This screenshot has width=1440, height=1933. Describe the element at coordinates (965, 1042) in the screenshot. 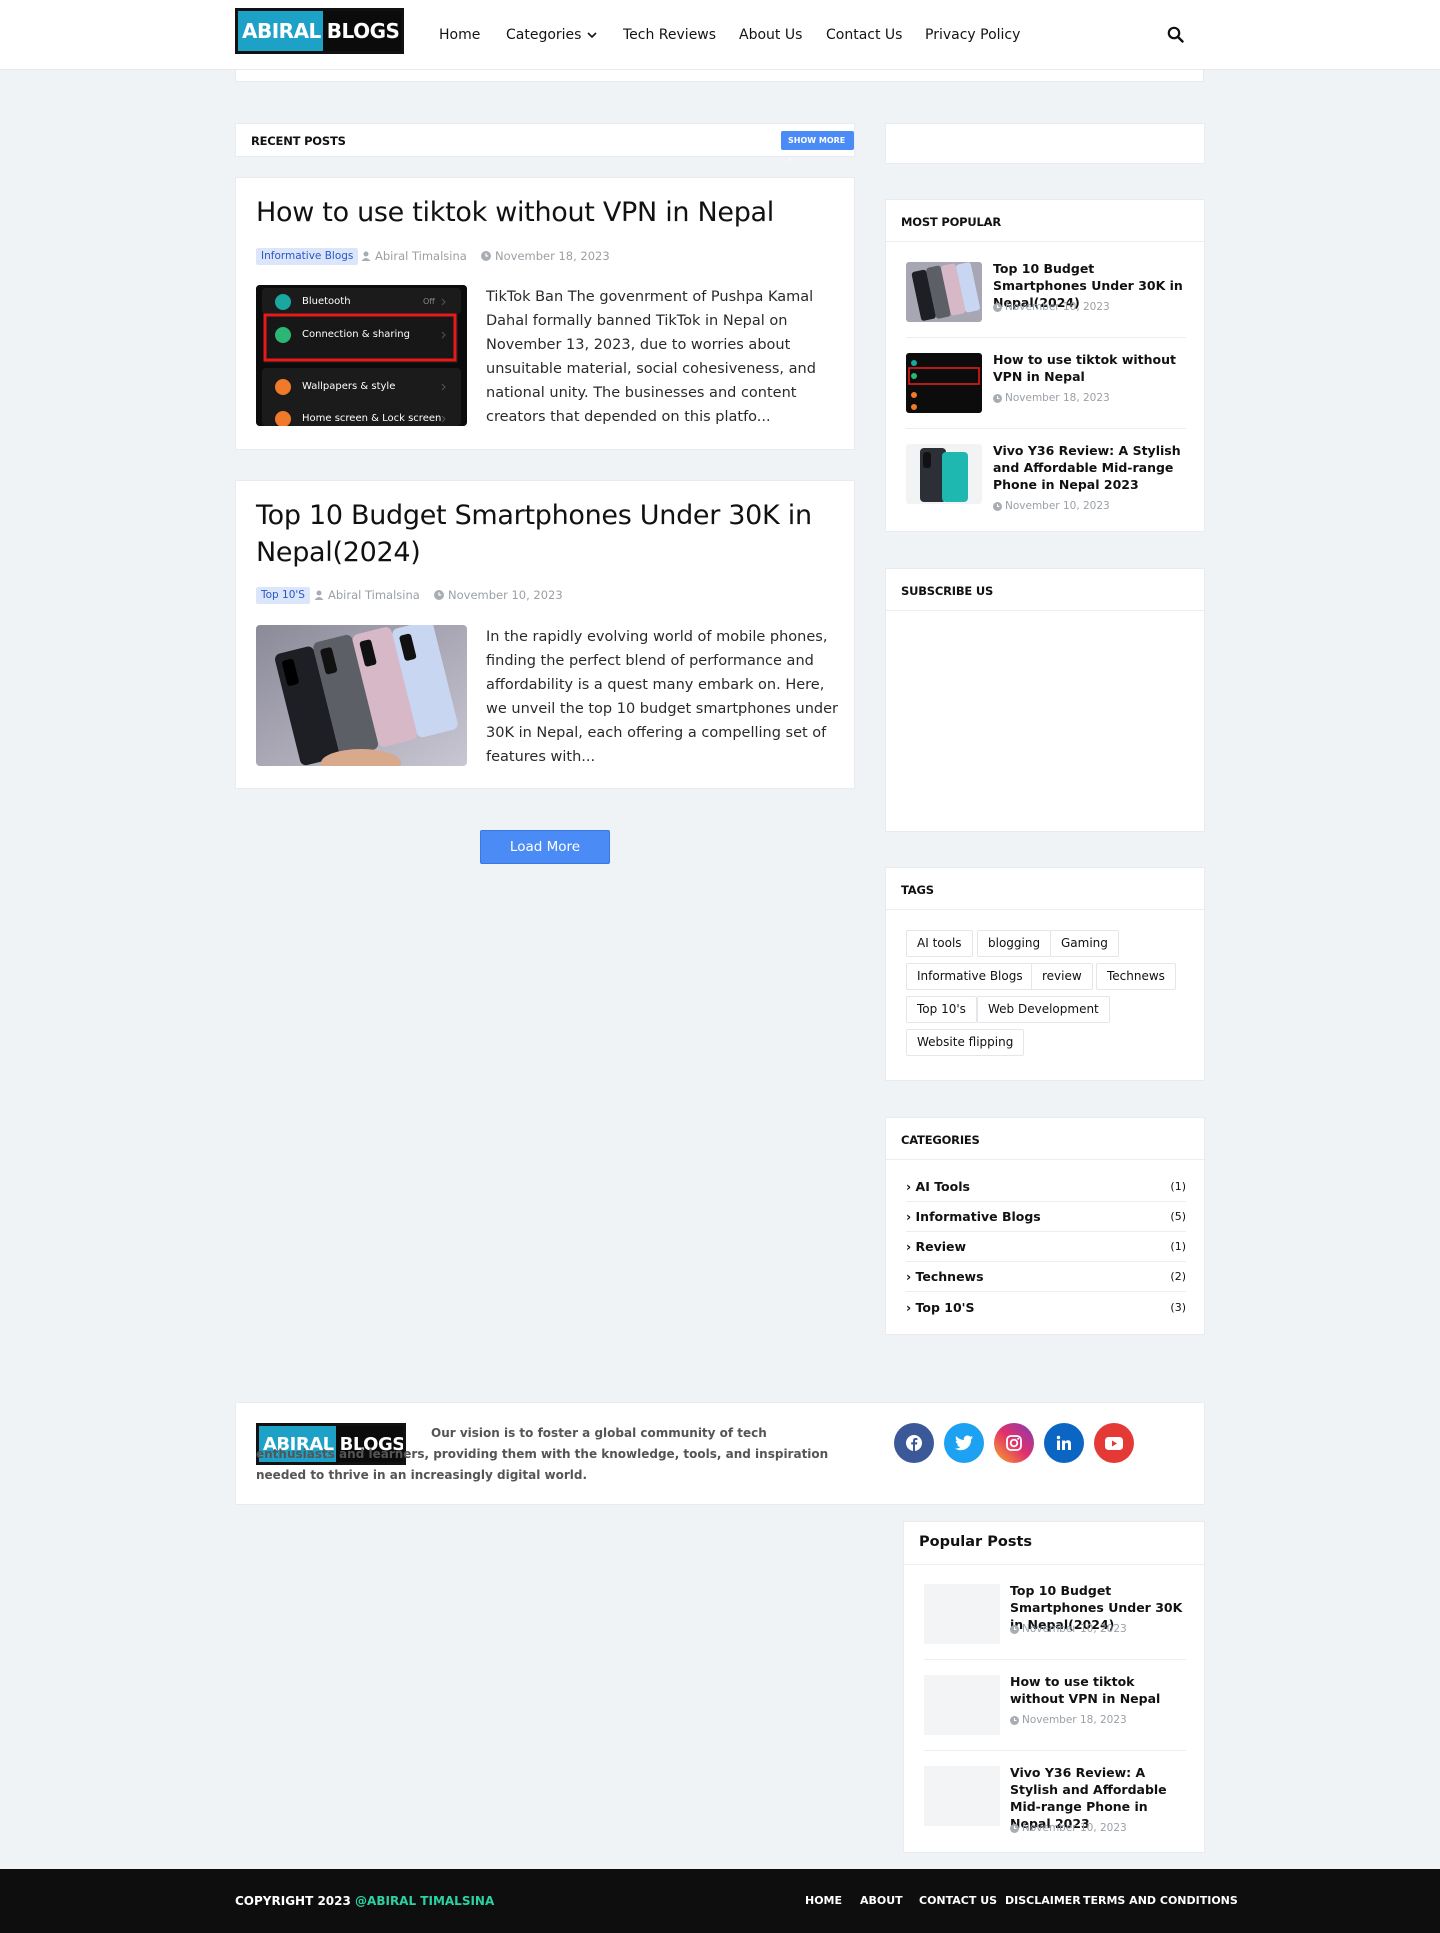

I see `tag-chip: Website flipping` at that location.